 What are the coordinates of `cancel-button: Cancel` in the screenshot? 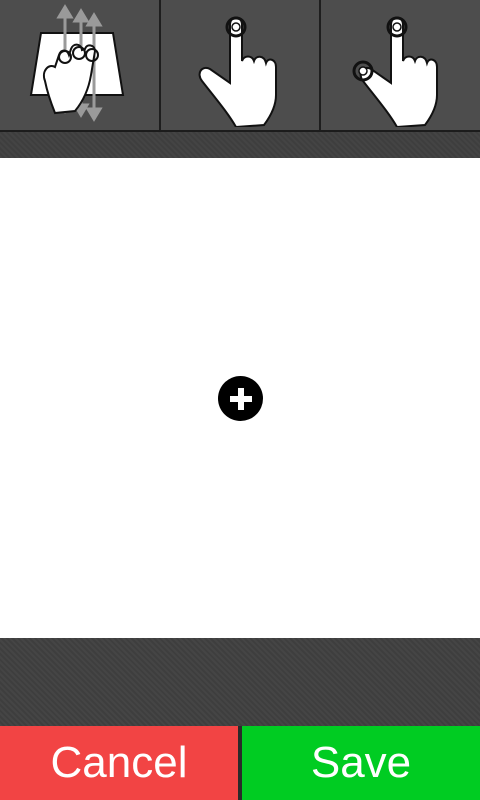 It's located at (119, 763).